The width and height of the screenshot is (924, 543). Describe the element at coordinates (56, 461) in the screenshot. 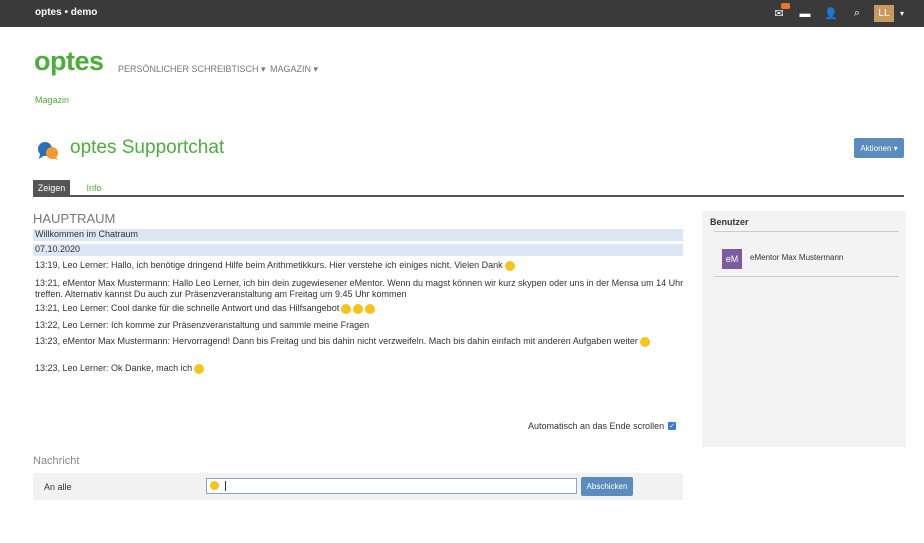

I see `message-heading: Nachricht` at that location.